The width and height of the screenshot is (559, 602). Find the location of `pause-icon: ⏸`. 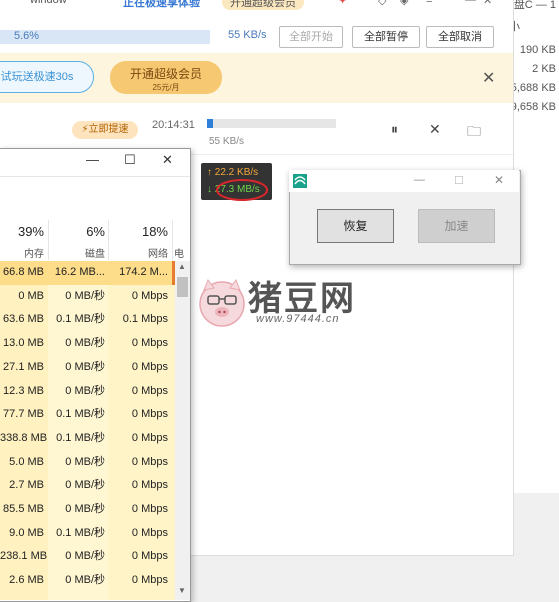

pause-icon: ⏸ is located at coordinates (394, 129).